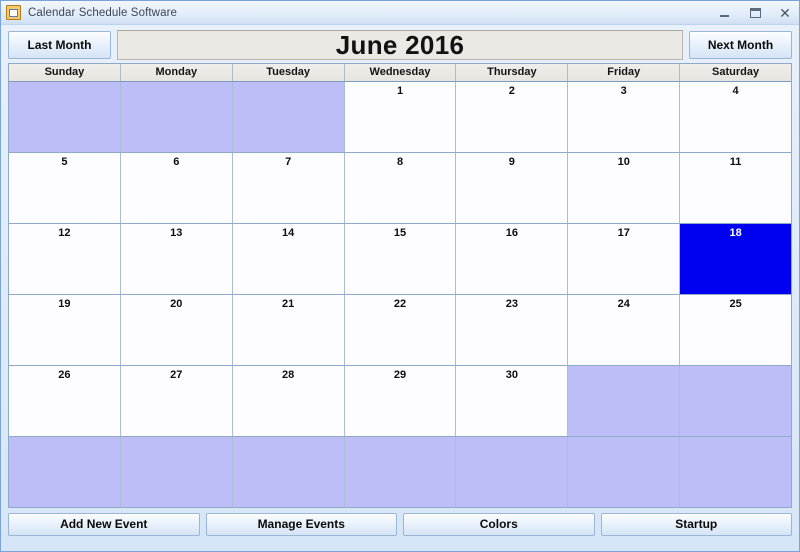 The width and height of the screenshot is (800, 552). I want to click on month-navigation-bar: Last Month June 2016 Next Month, so click(400, 44).